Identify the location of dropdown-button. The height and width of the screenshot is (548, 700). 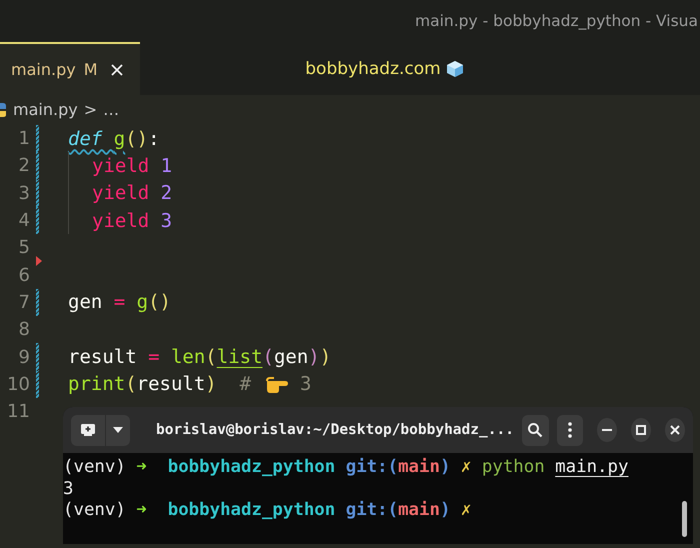
(118, 430).